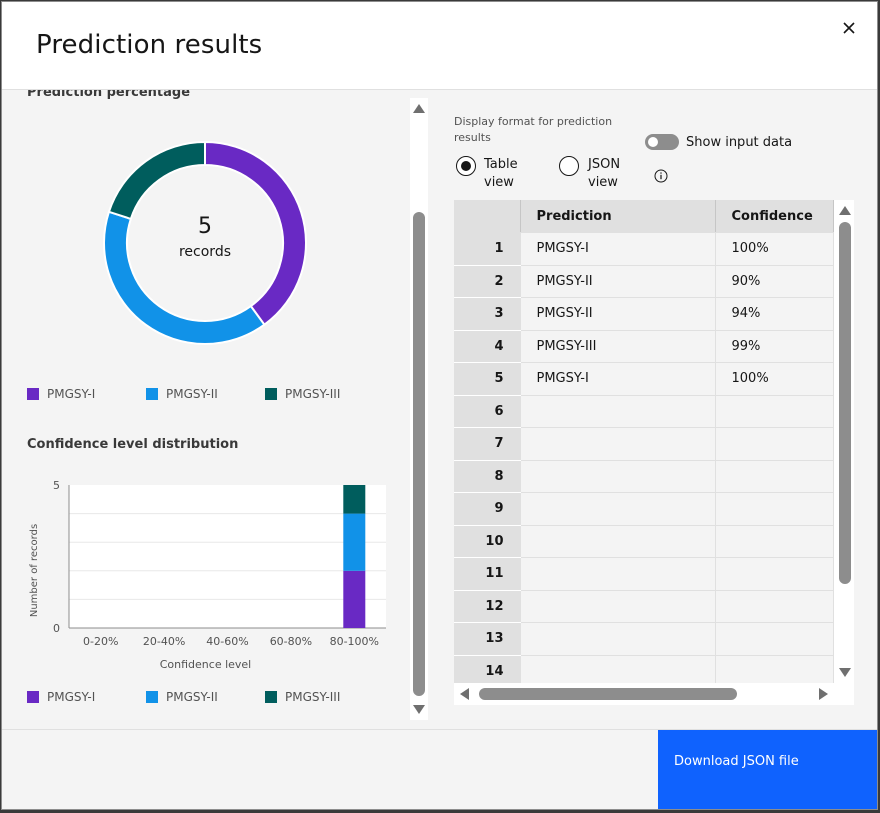 The height and width of the screenshot is (813, 880). I want to click on legend-label: PMGSY-III, so click(313, 697).